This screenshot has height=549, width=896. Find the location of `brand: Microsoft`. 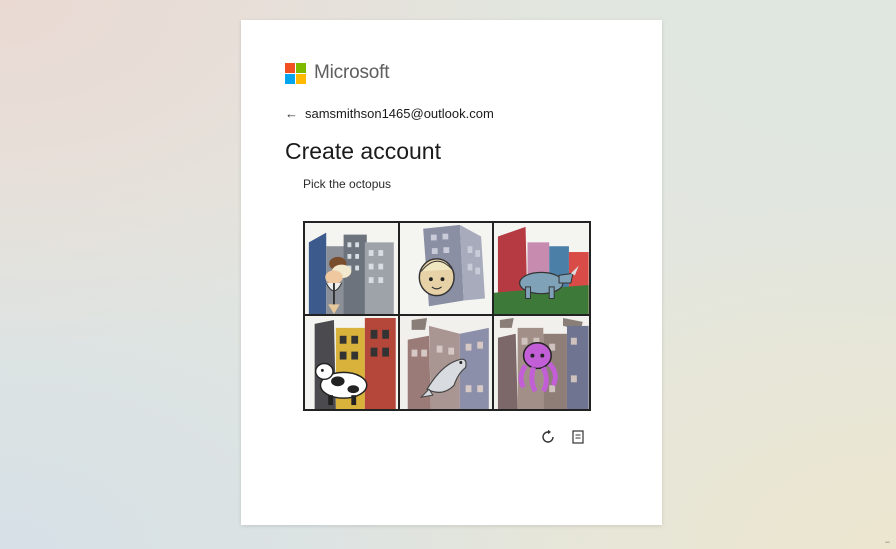

brand: Microsoft is located at coordinates (337, 73).